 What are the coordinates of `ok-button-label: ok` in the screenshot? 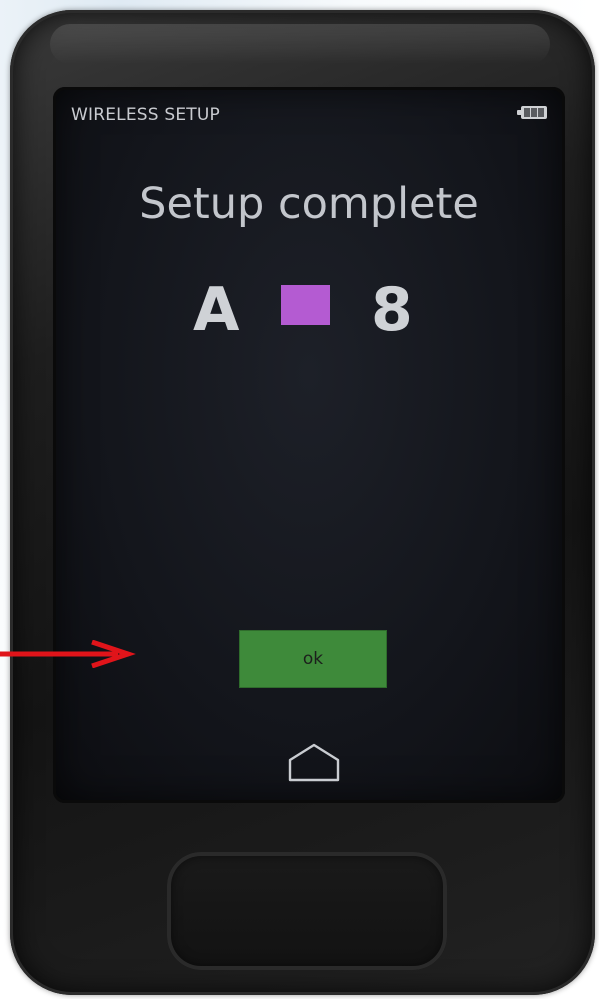 It's located at (313, 659).